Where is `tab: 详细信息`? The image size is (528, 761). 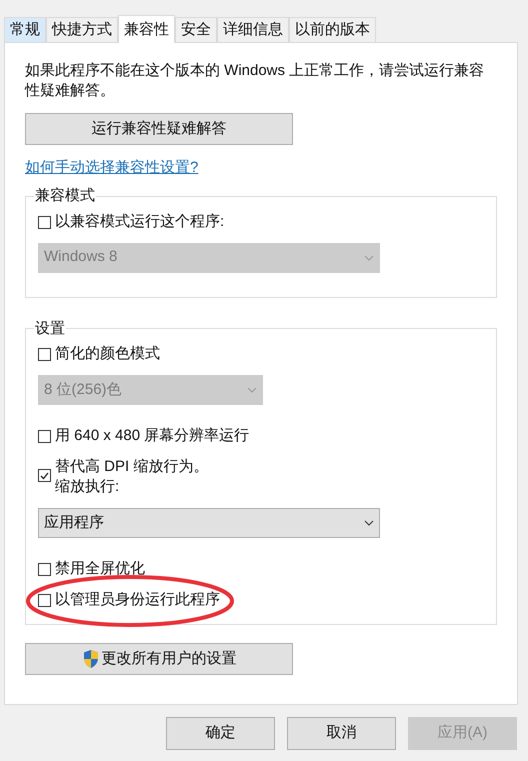
tab: 详细信息 is located at coordinates (253, 29).